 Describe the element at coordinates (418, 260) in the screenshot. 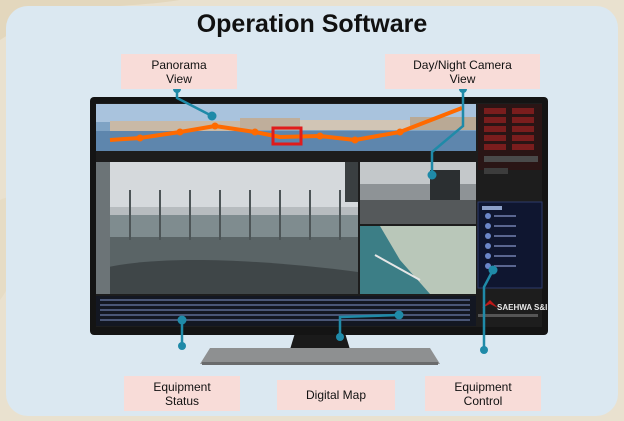

I see `digital-map-image` at that location.